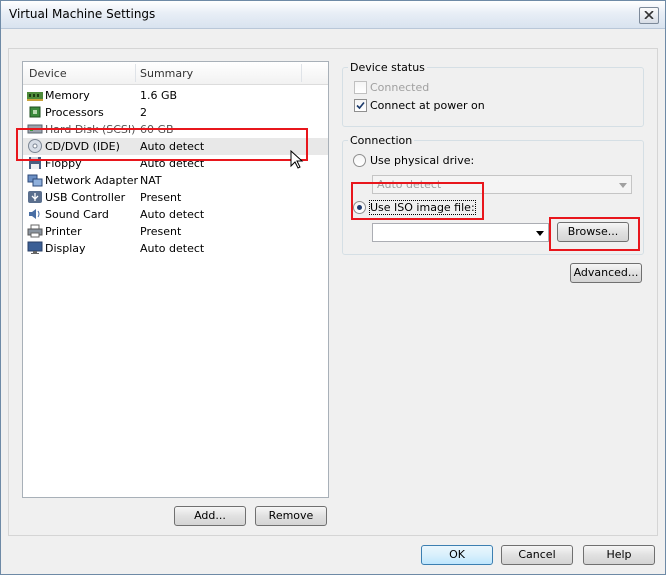 The height and width of the screenshot is (575, 666). Describe the element at coordinates (175, 112) in the screenshot. I see `device-row-processors: Processors 2` at that location.